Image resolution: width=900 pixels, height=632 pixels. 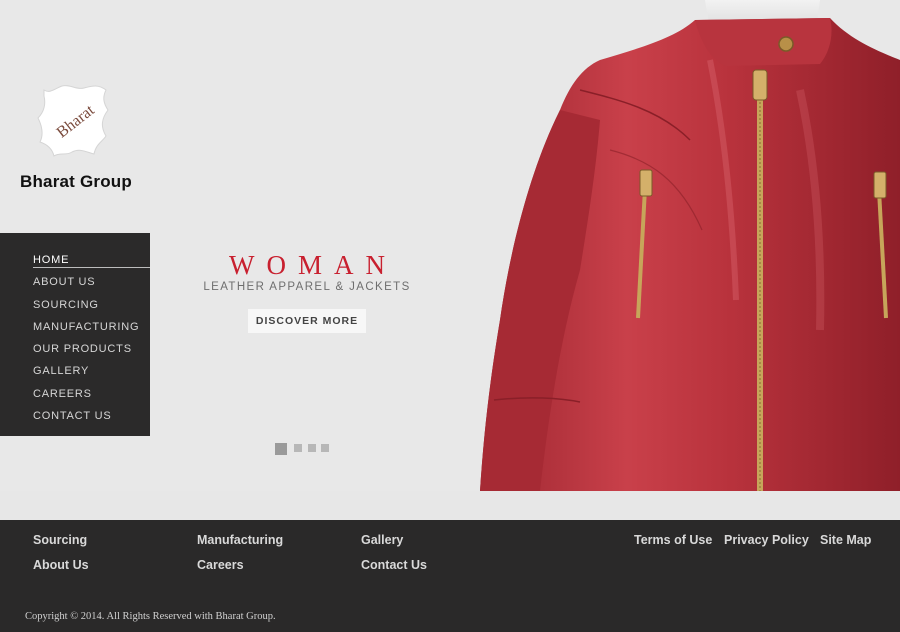 I want to click on footer-link-terms-of-use: Terms of Use, so click(x=673, y=540).